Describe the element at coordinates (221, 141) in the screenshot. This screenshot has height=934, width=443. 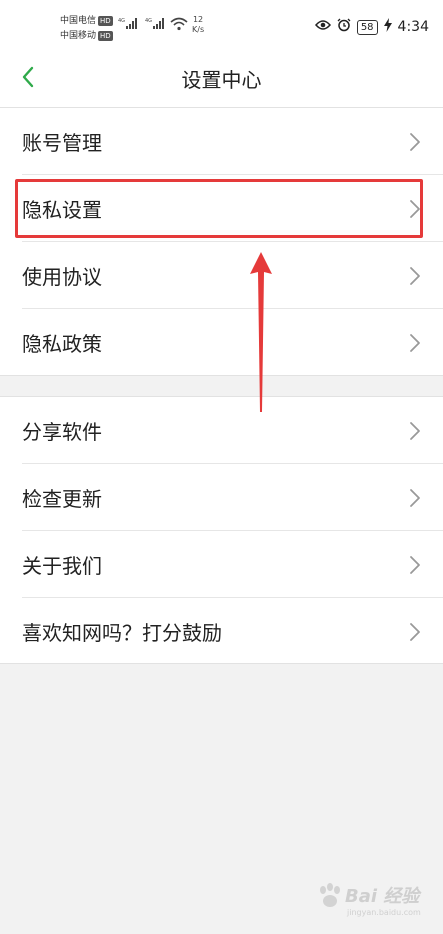
I see `menu-item-account: 账号管理` at that location.